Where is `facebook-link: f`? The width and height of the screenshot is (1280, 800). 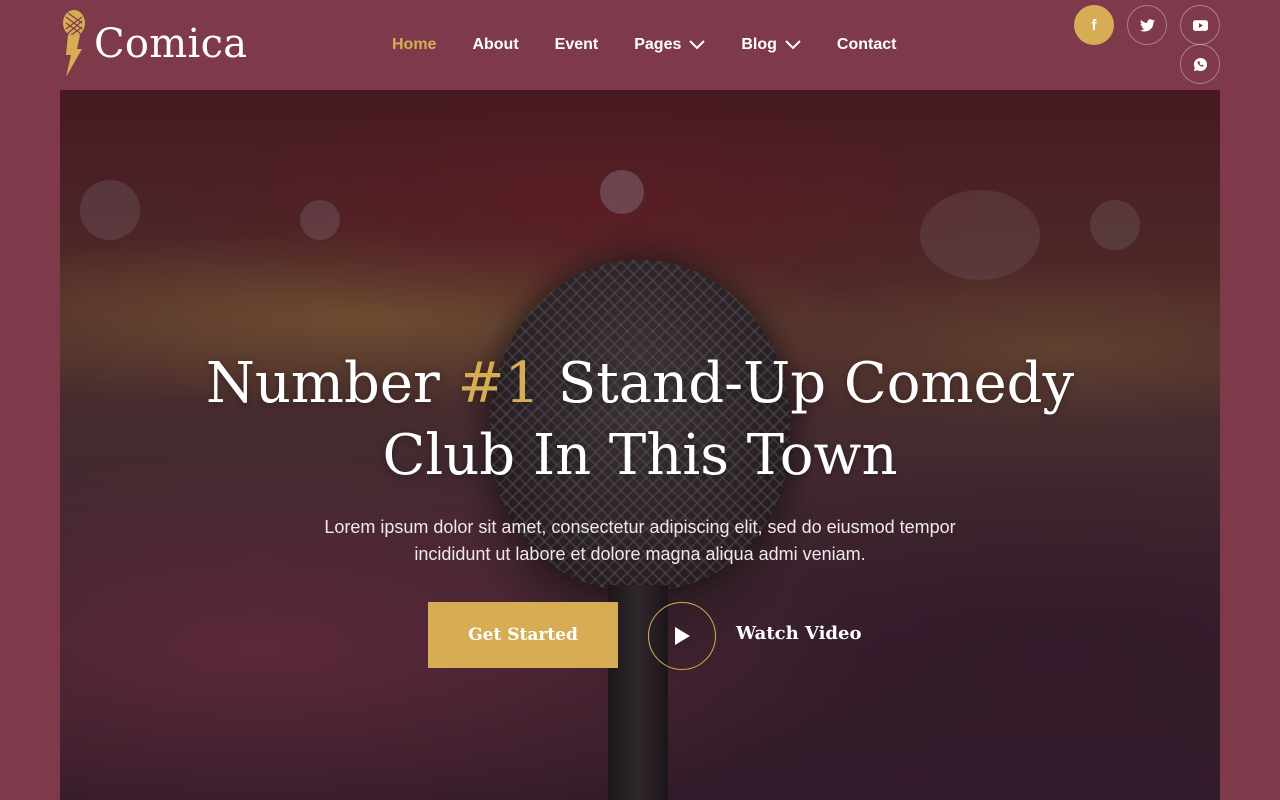 facebook-link: f is located at coordinates (1094, 25).